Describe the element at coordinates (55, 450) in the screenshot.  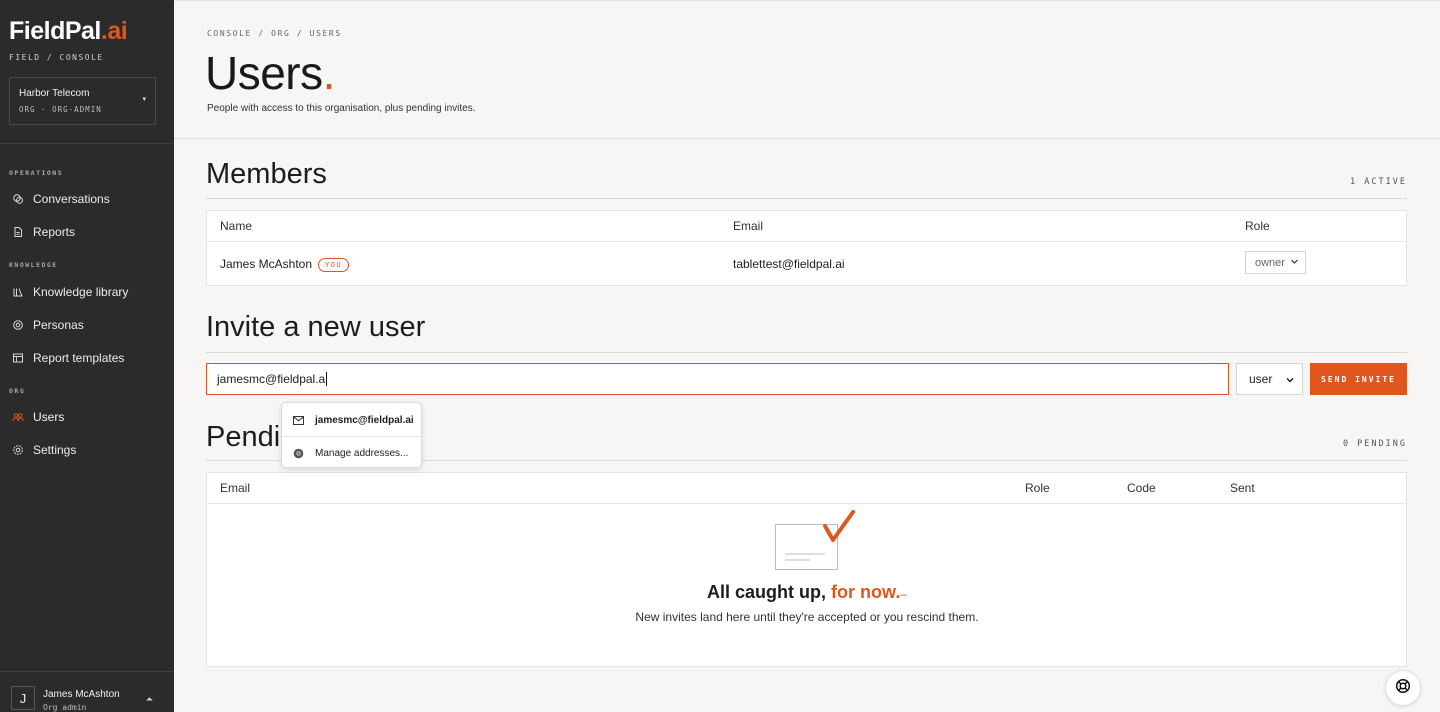
I see `sidebar-item-label: Settings` at that location.